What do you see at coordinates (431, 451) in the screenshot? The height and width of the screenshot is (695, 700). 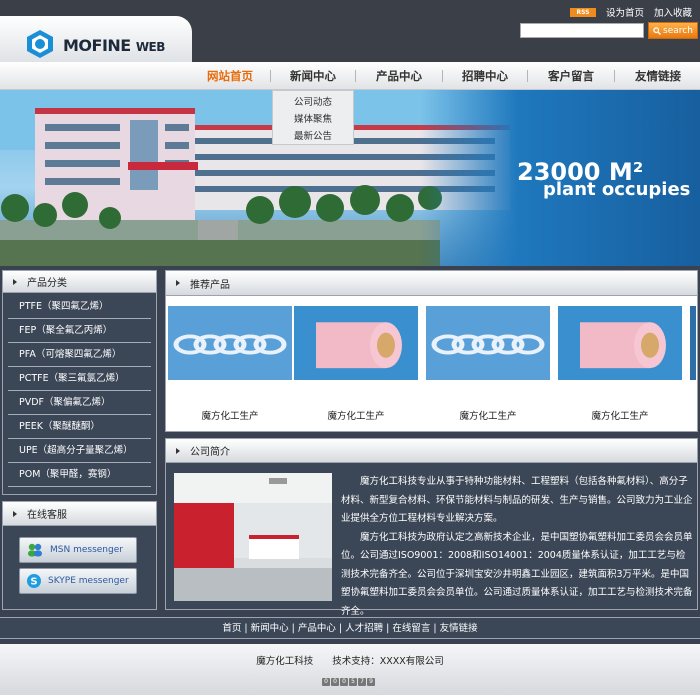 I see `intro-header: 公司简介` at bounding box center [431, 451].